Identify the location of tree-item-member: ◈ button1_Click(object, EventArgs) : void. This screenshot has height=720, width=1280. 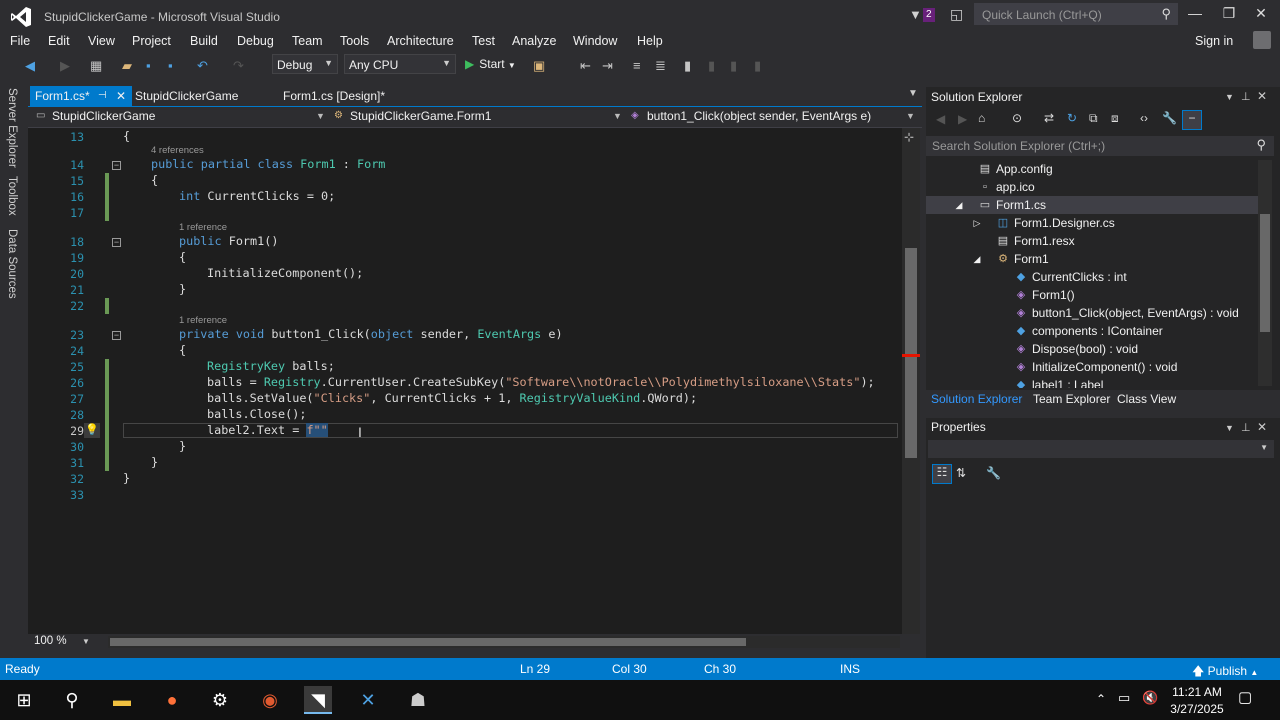
(1092, 313).